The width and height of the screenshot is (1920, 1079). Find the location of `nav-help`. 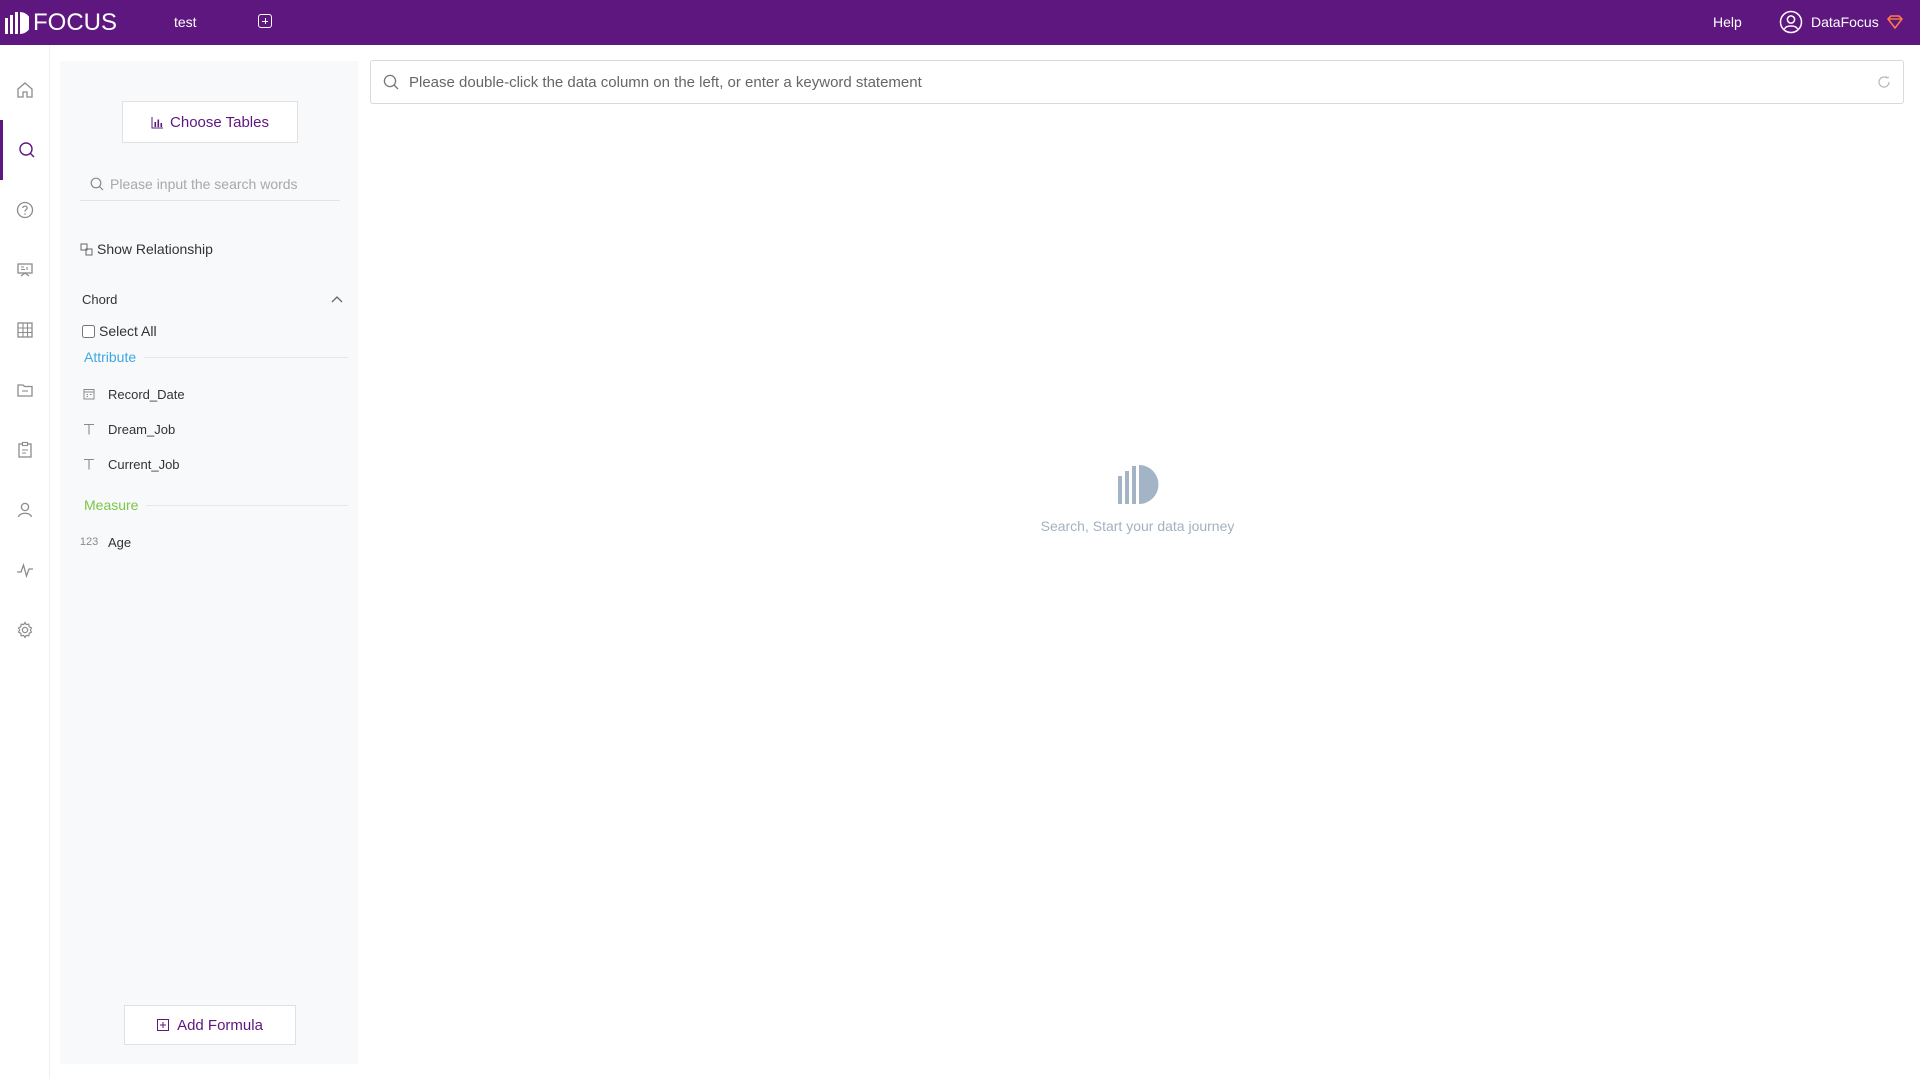

nav-help is located at coordinates (25, 210).